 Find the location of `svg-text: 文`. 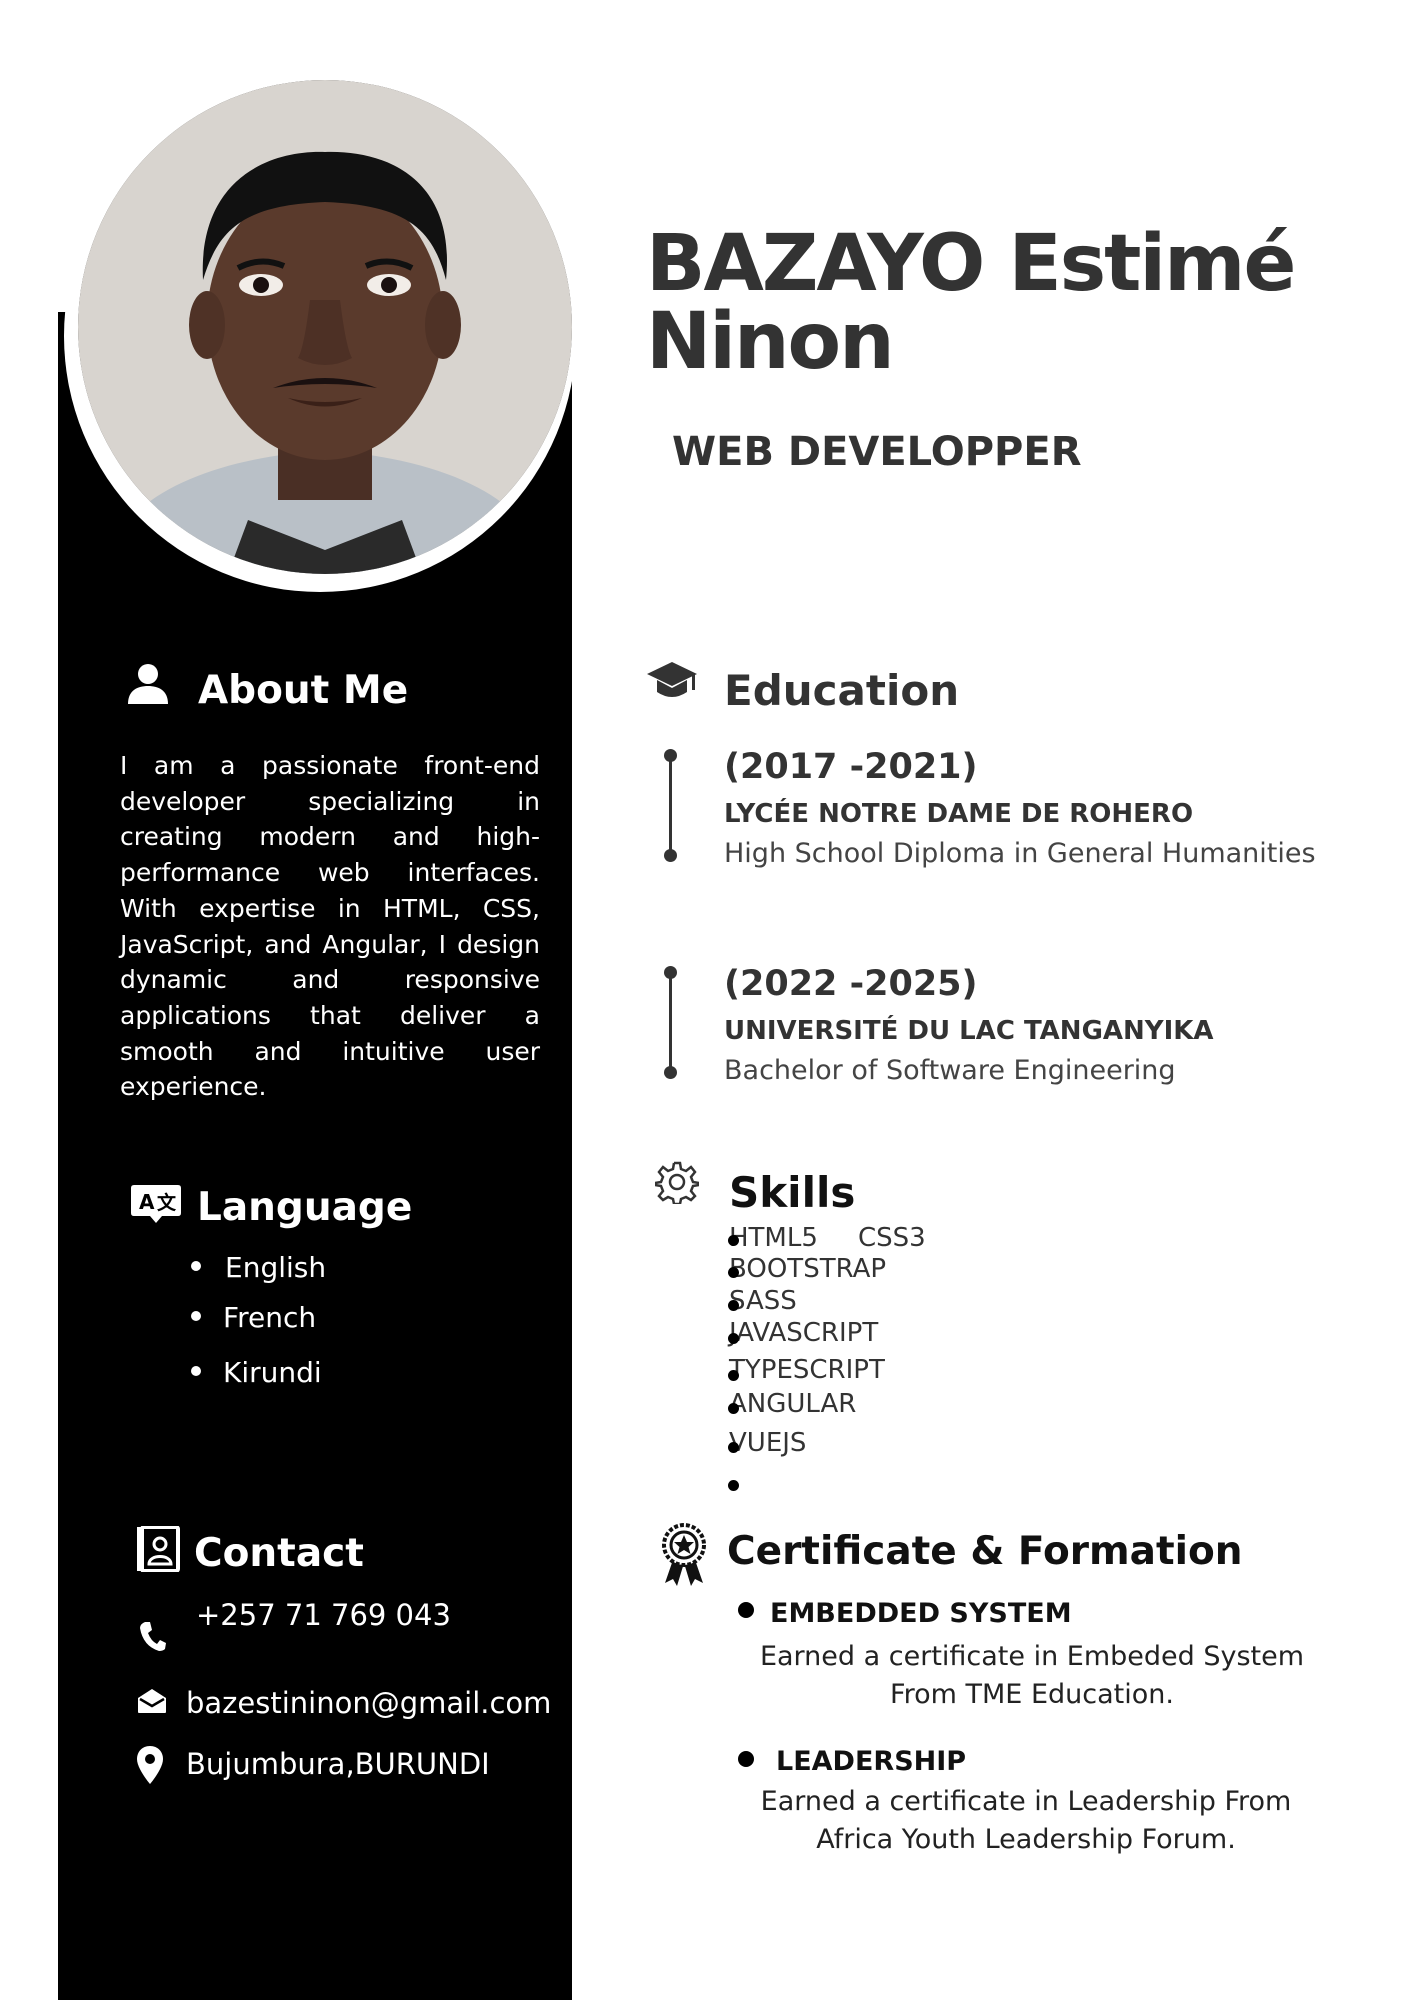

svg-text: 文 is located at coordinates (167, 1202).